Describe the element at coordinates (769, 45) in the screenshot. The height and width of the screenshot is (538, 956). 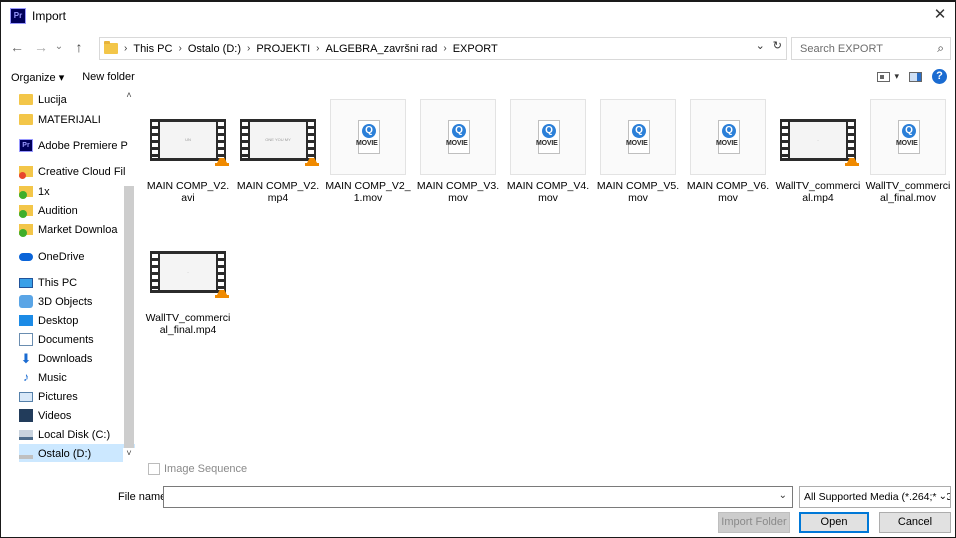
I see `address-controls: ⌄ ↻` at that location.